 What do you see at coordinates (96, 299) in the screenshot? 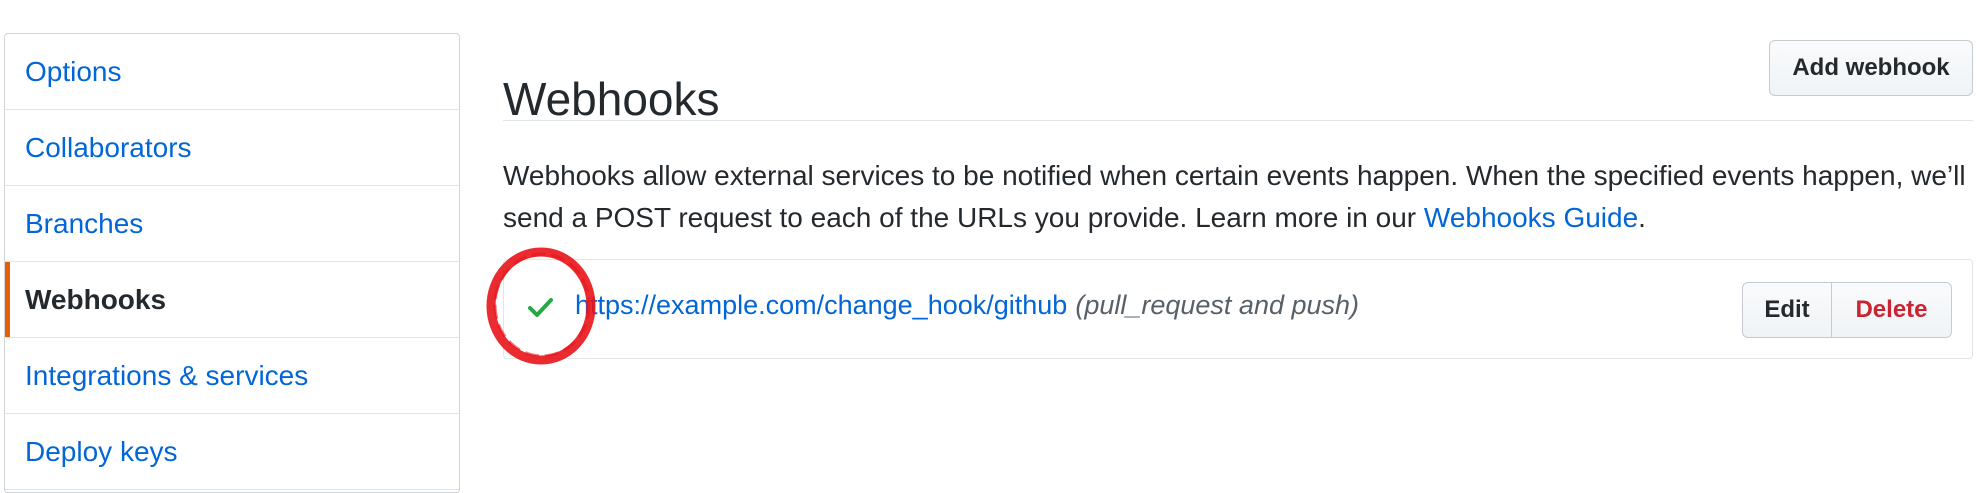
I see `sidebar-item-label: Webhooks` at bounding box center [96, 299].